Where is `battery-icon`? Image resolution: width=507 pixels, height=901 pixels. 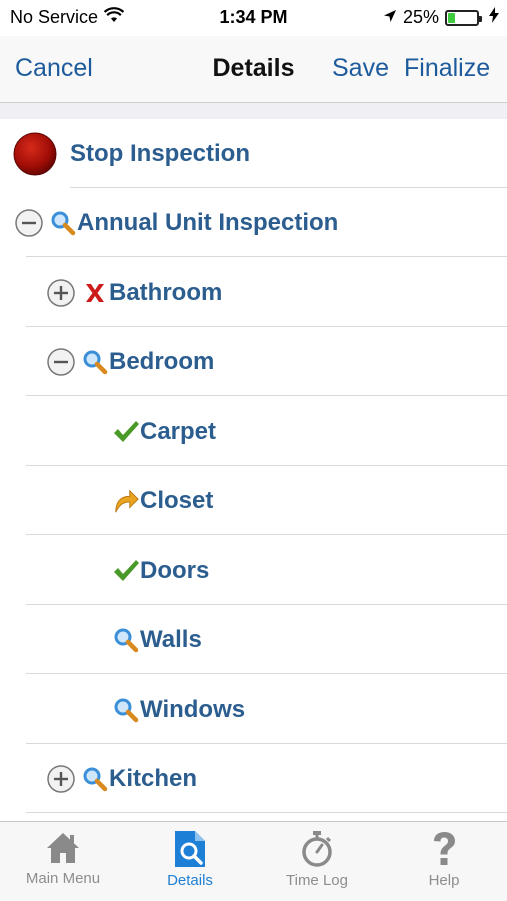 battery-icon is located at coordinates (463, 17).